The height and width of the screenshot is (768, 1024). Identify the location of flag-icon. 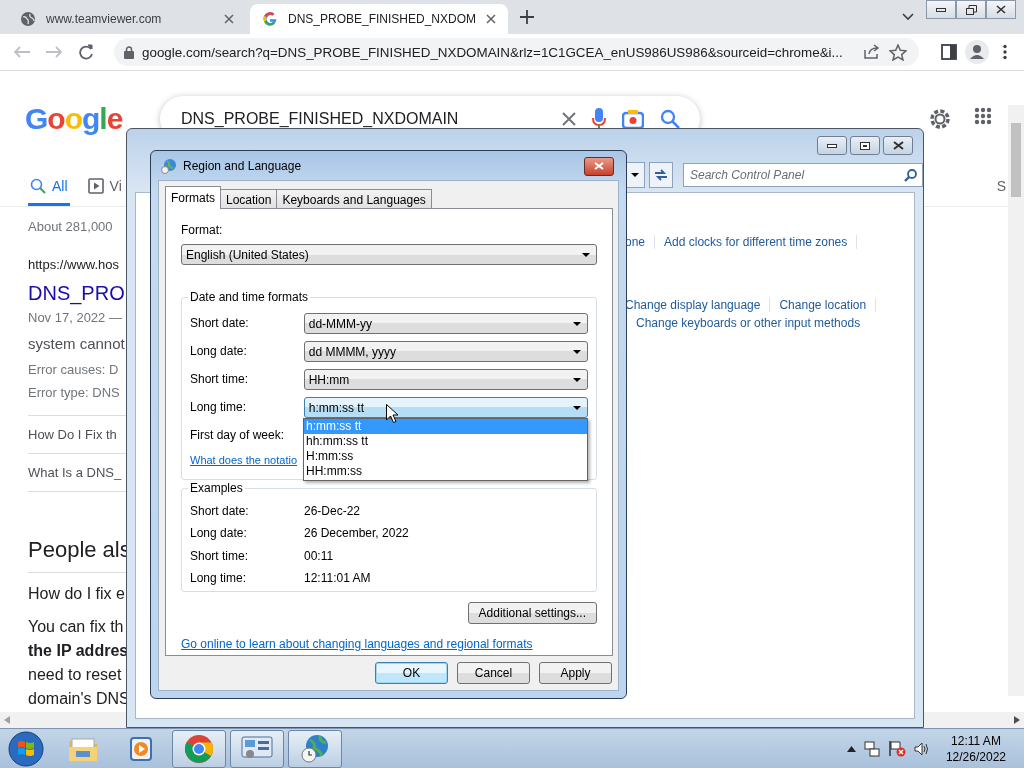
(896, 748).